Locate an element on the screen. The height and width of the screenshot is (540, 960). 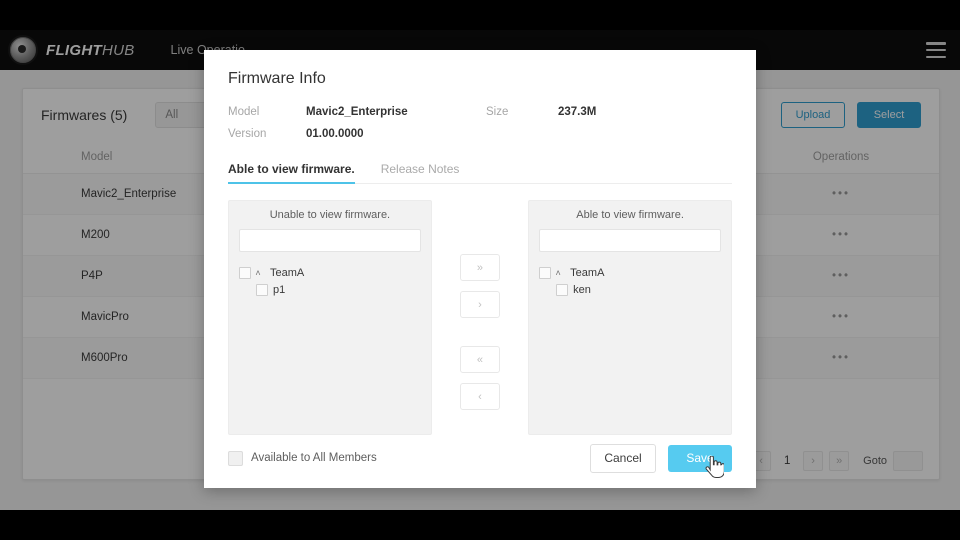
dialog-footer: Available to All Members Cancel Save is located at coordinates (480, 458).